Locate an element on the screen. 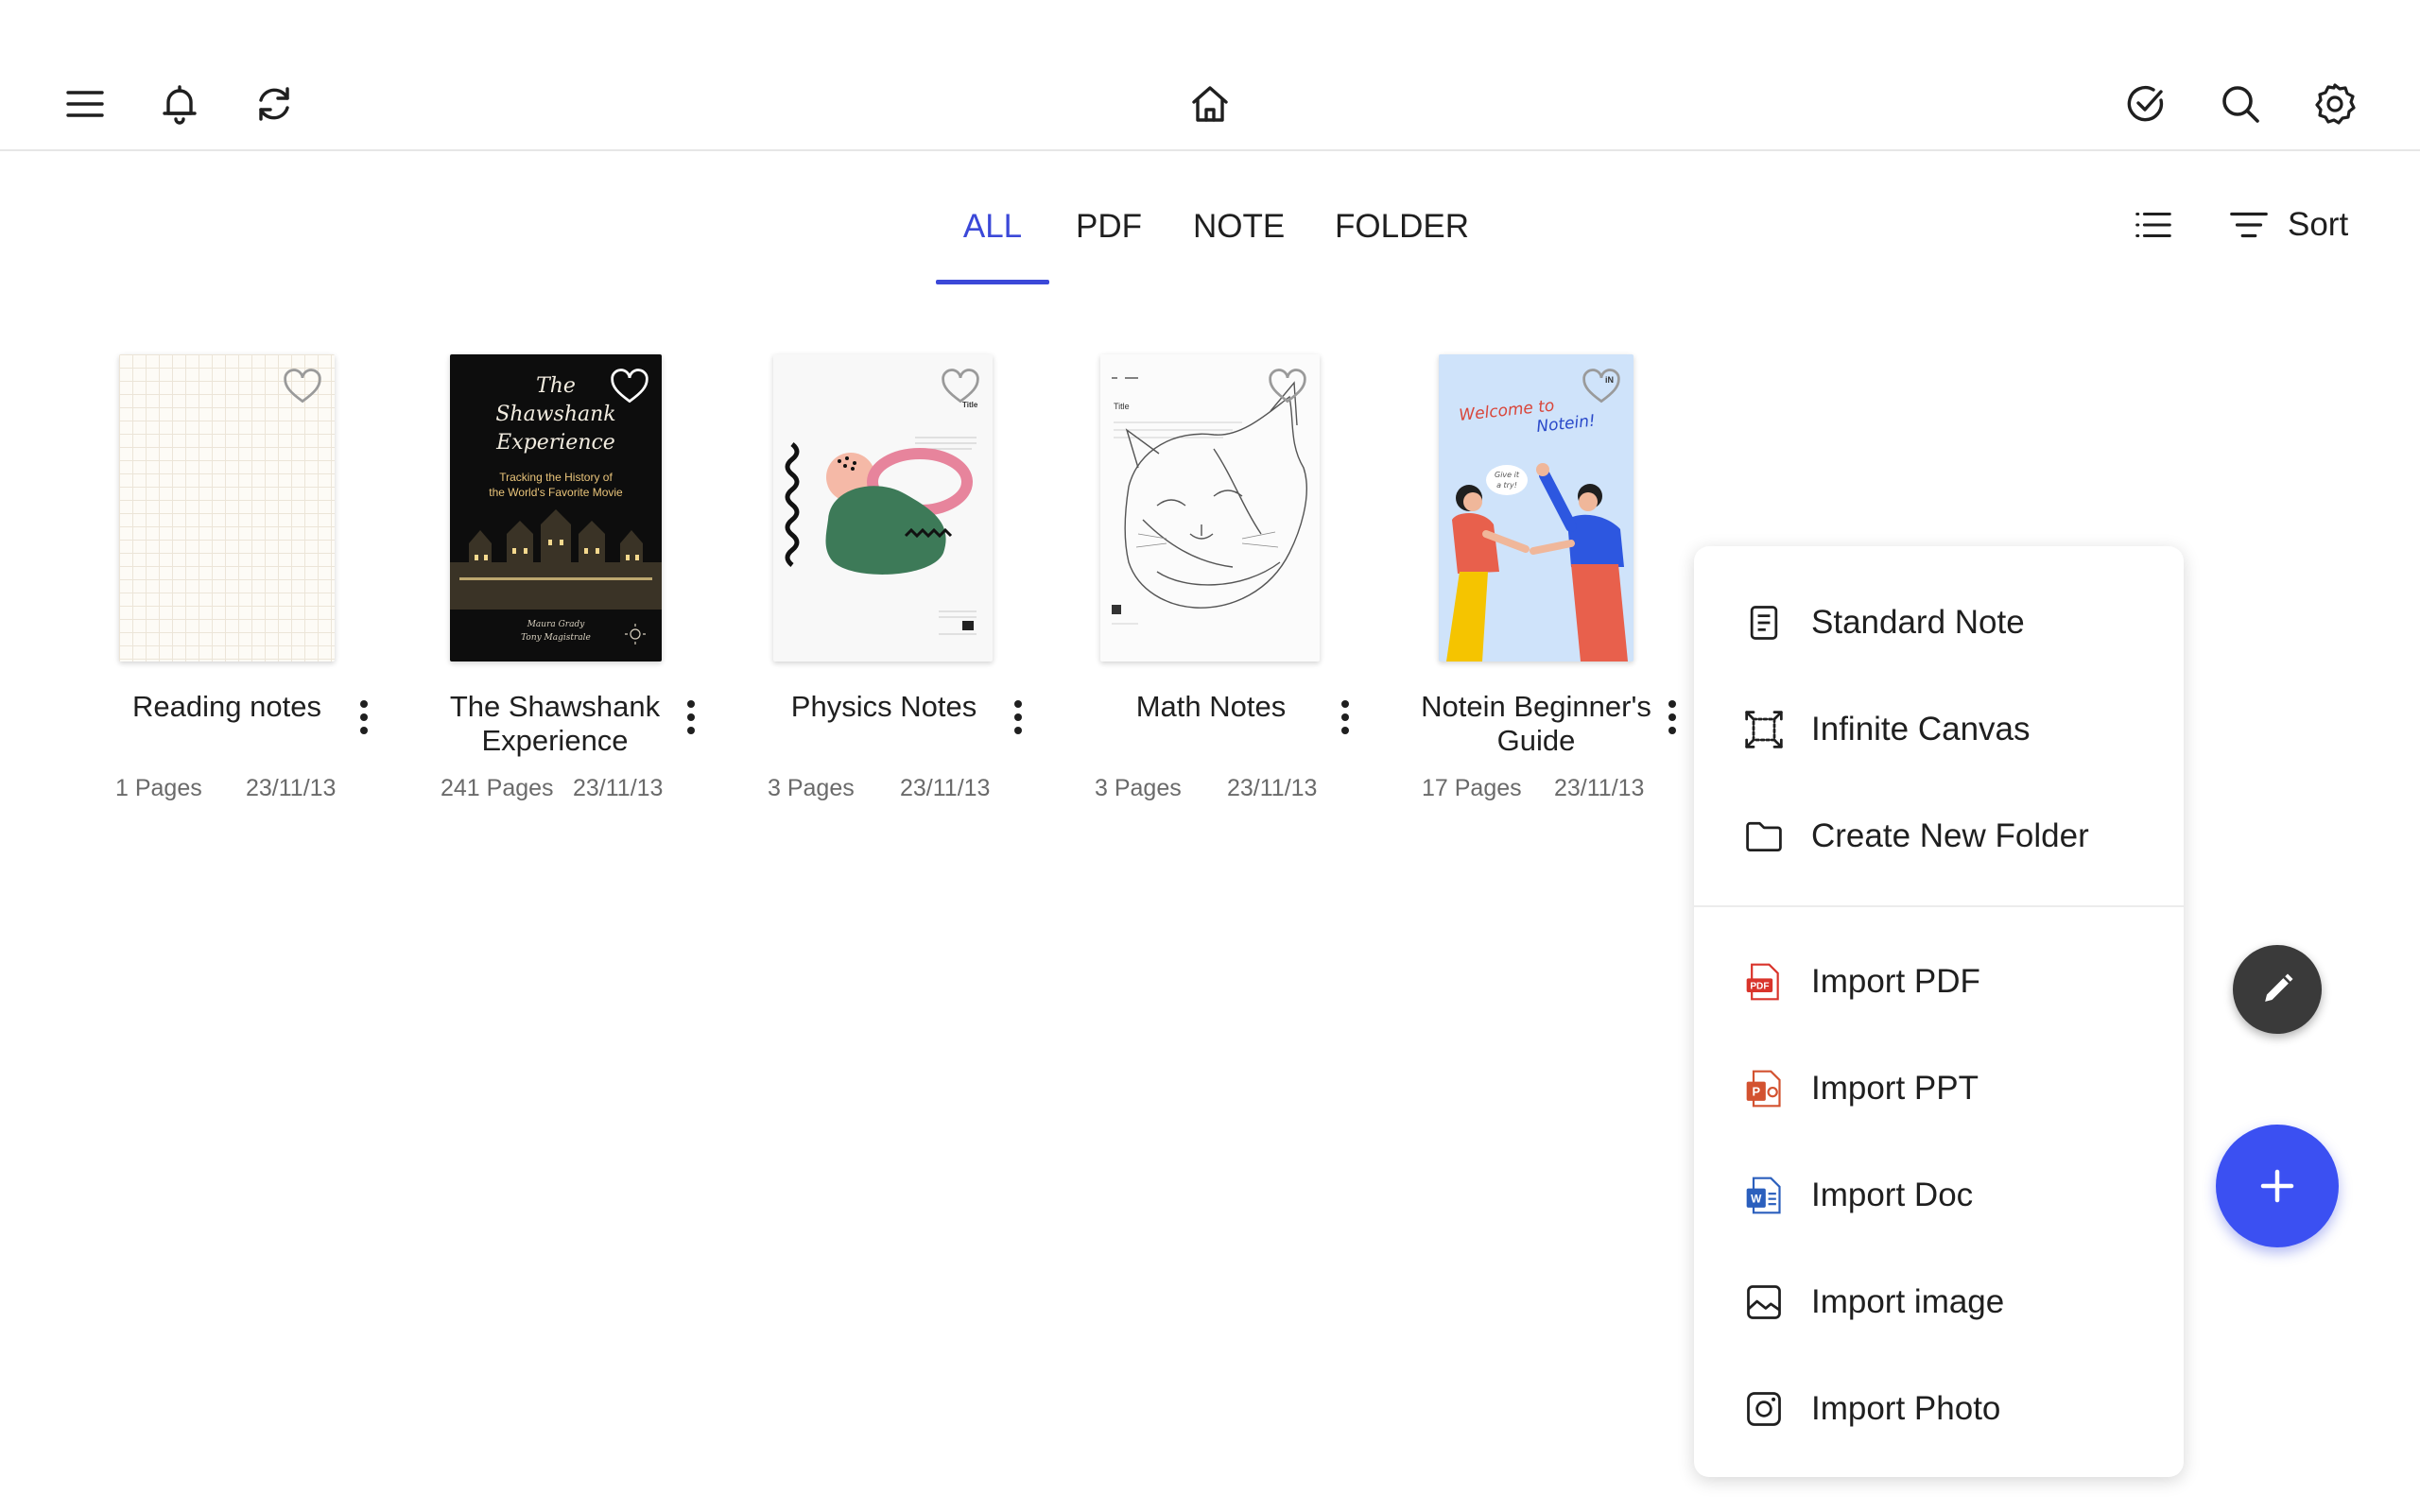 This screenshot has height=1512, width=2420. file-card: Title Math Notes 3 Pages 23/11/13 is located at coordinates (1241, 581).